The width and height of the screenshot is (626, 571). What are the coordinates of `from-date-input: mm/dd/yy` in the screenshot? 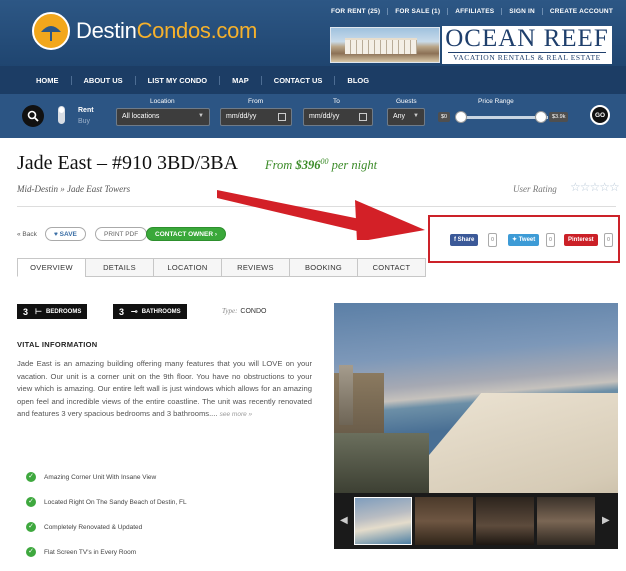 It's located at (256, 117).